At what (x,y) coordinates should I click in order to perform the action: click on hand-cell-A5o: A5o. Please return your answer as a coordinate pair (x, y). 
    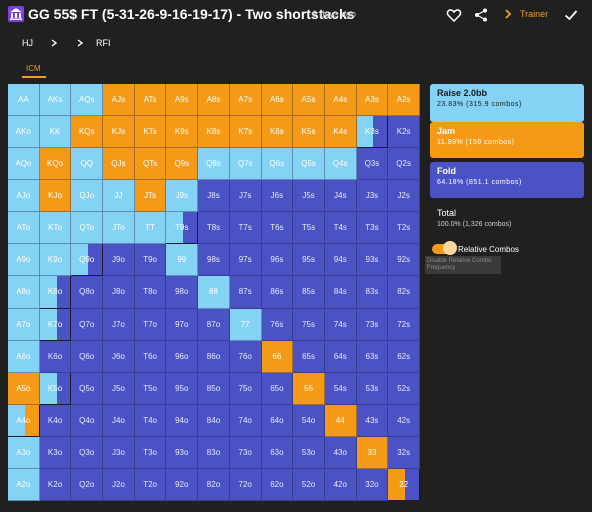
    Looking at the image, I should click on (24, 388).